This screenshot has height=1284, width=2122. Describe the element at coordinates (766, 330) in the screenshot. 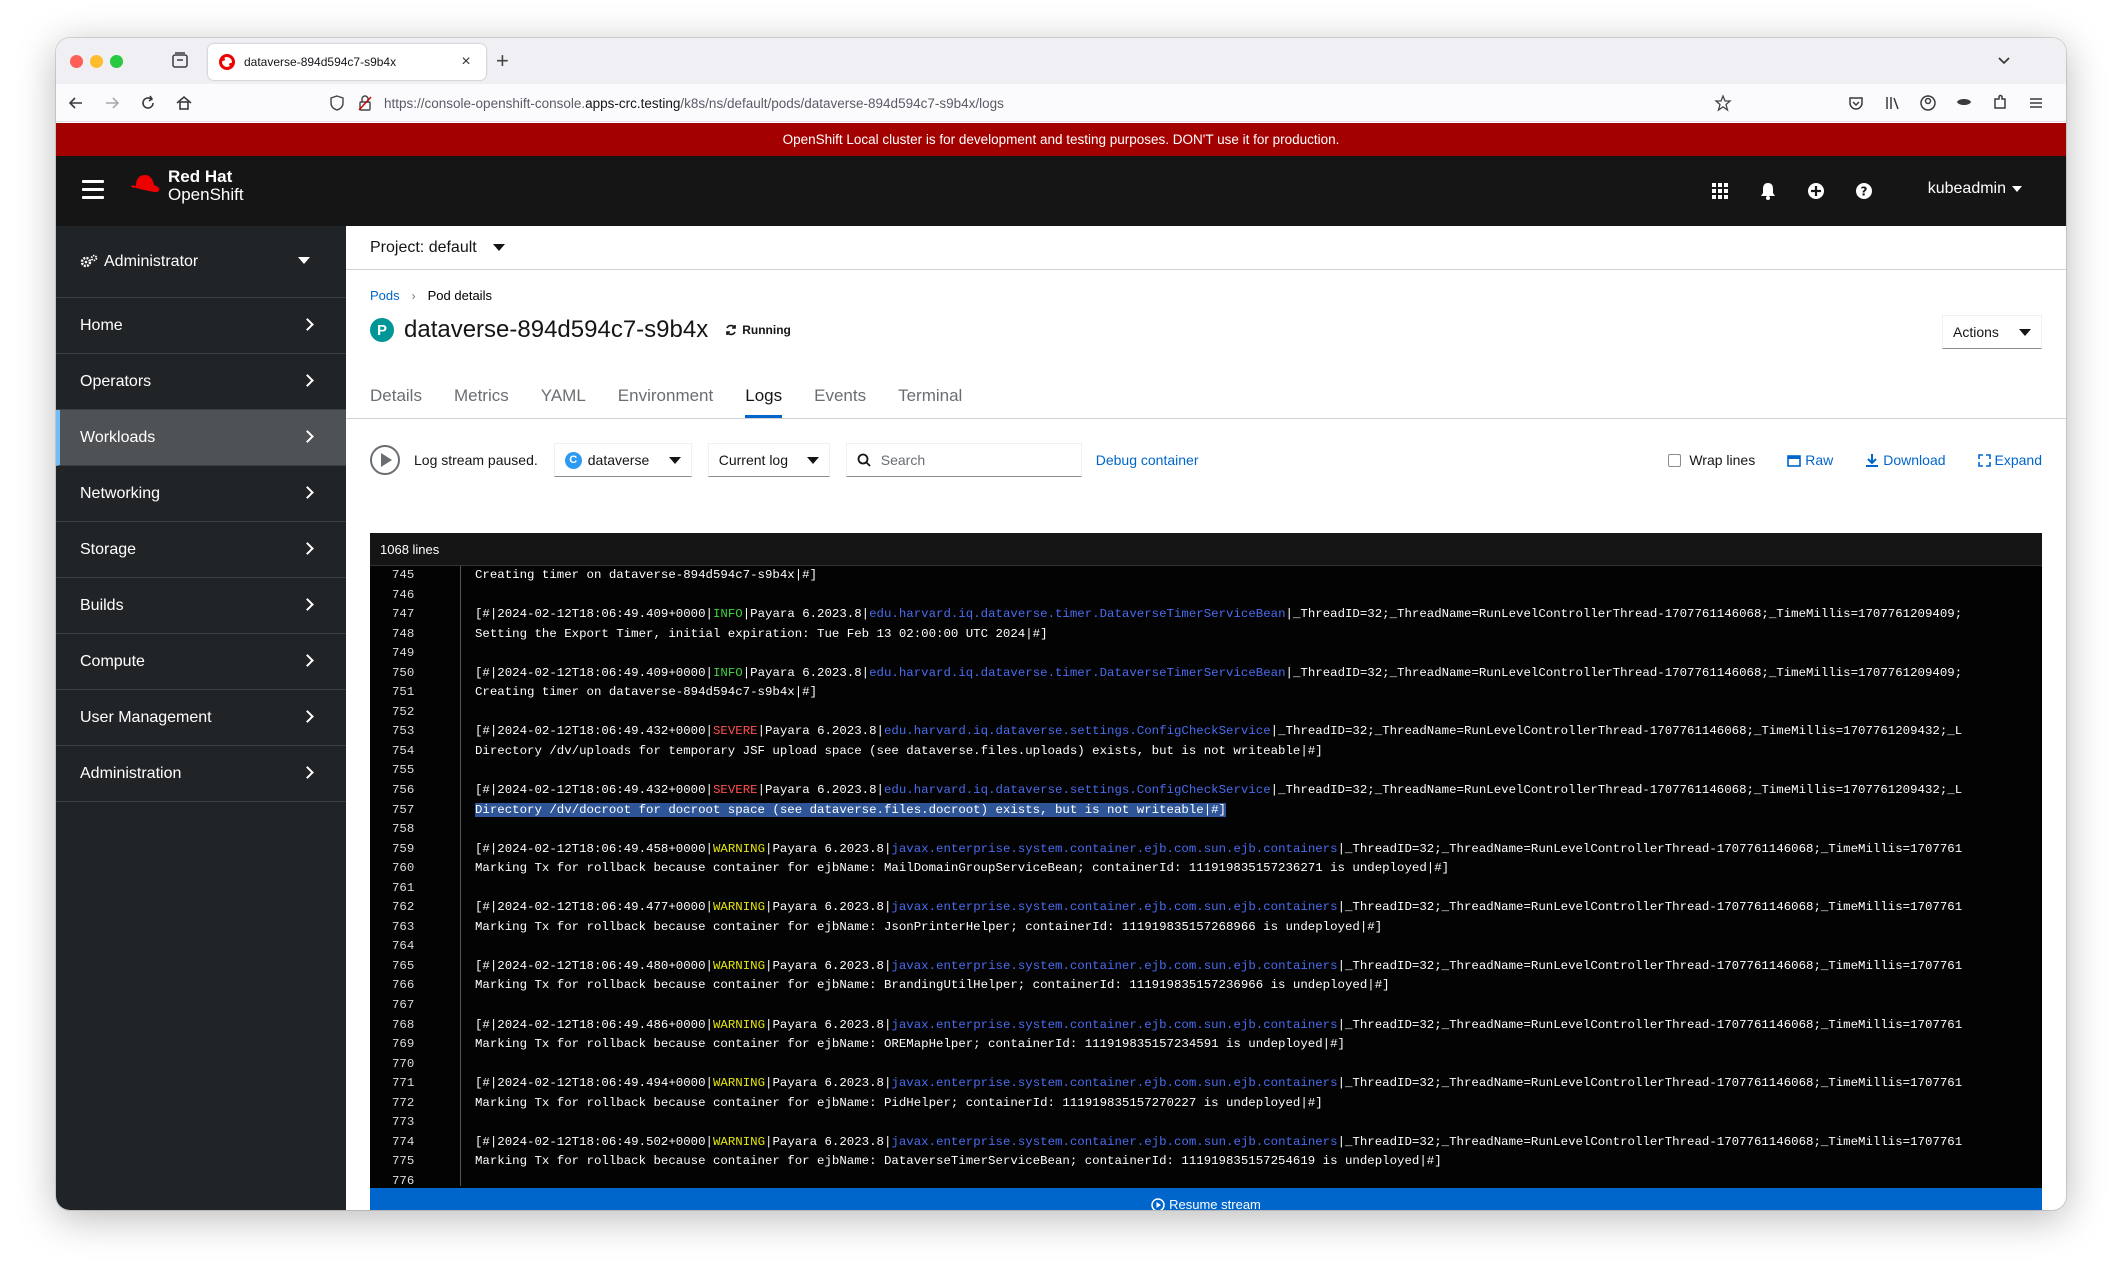

I see `status-text: Running` at that location.